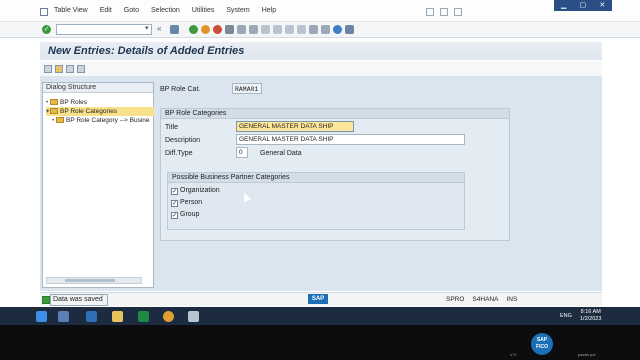 The image size is (640, 360). Describe the element at coordinates (321, 69) in the screenshot. I see `application-toolbar` at that location.